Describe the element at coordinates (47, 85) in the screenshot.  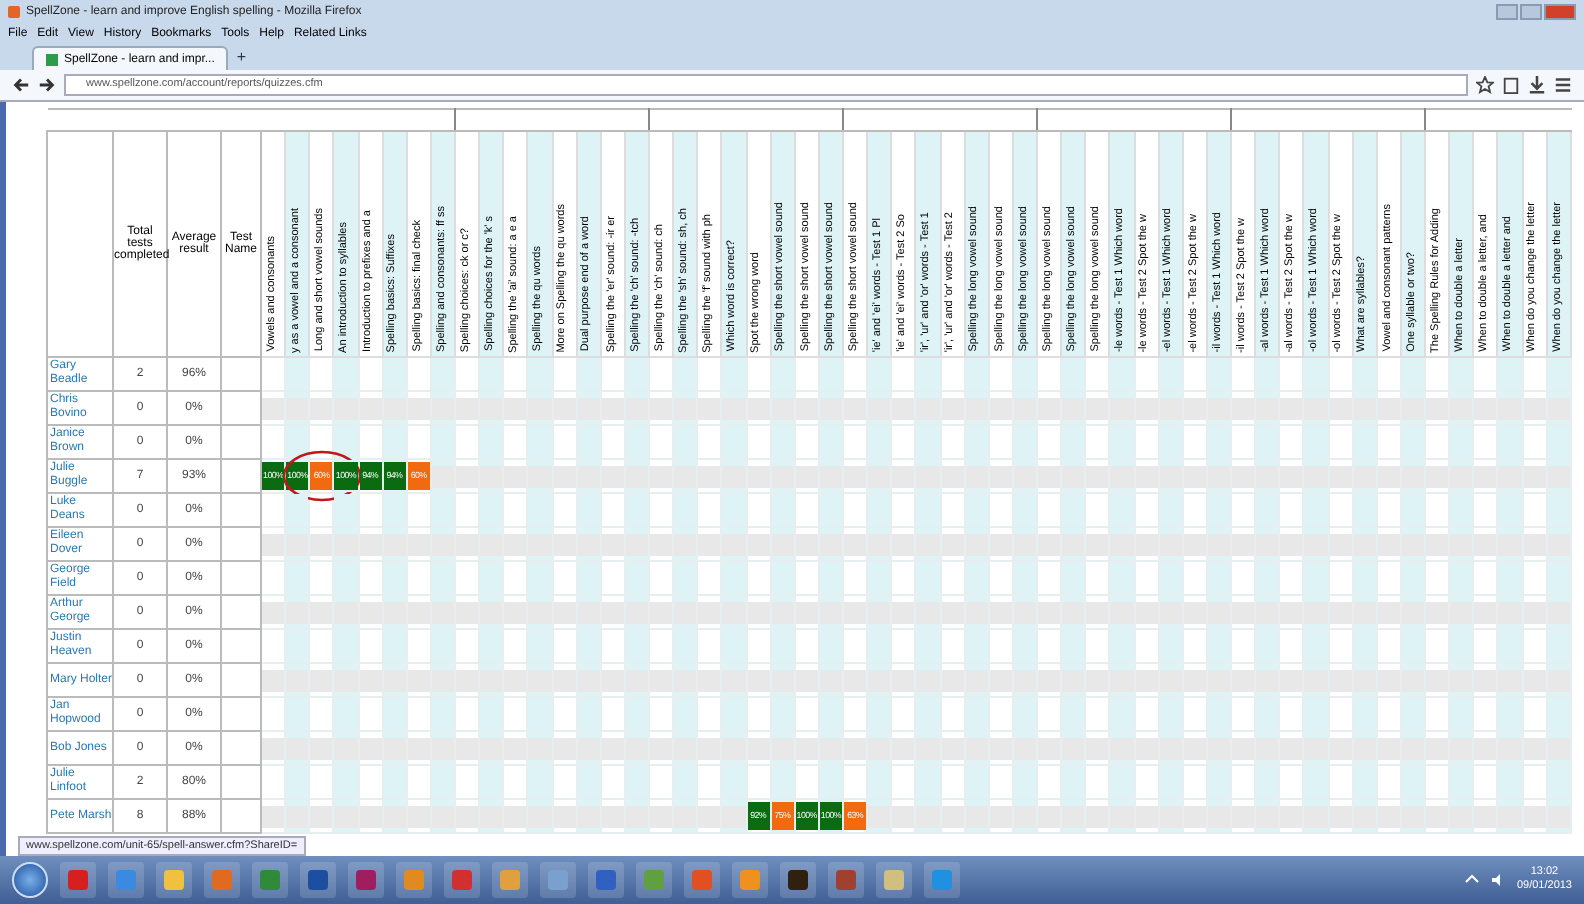
I see `forward-icon` at that location.